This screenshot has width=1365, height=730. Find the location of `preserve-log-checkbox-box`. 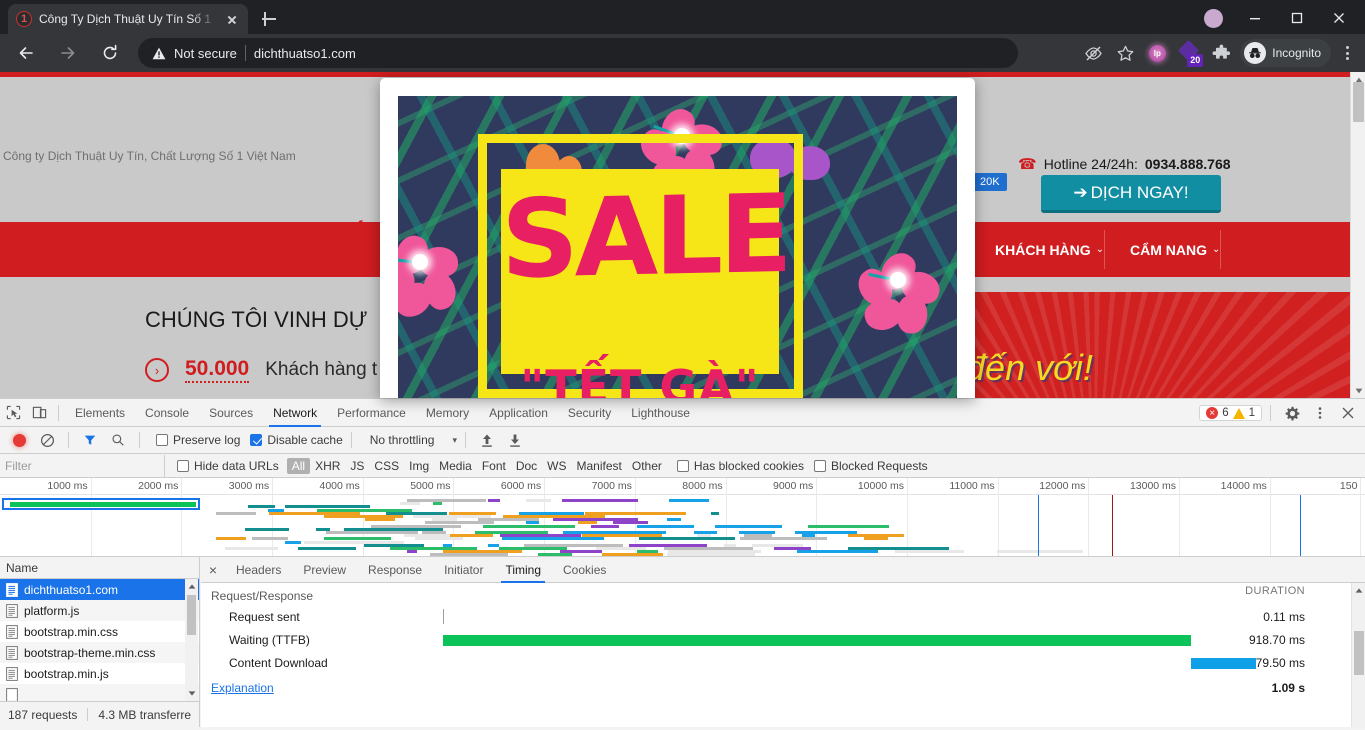

preserve-log-checkbox-box is located at coordinates (162, 440).